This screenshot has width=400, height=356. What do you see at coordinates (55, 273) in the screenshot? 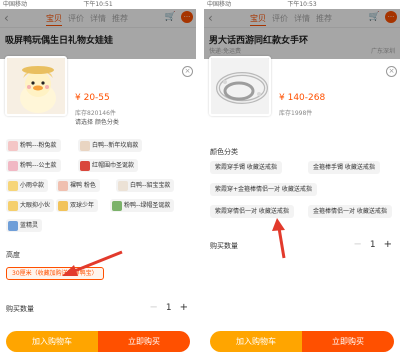
I see `height-option-selected: 30厘米（收藏加购送吸屏鸭宝）` at bounding box center [55, 273].